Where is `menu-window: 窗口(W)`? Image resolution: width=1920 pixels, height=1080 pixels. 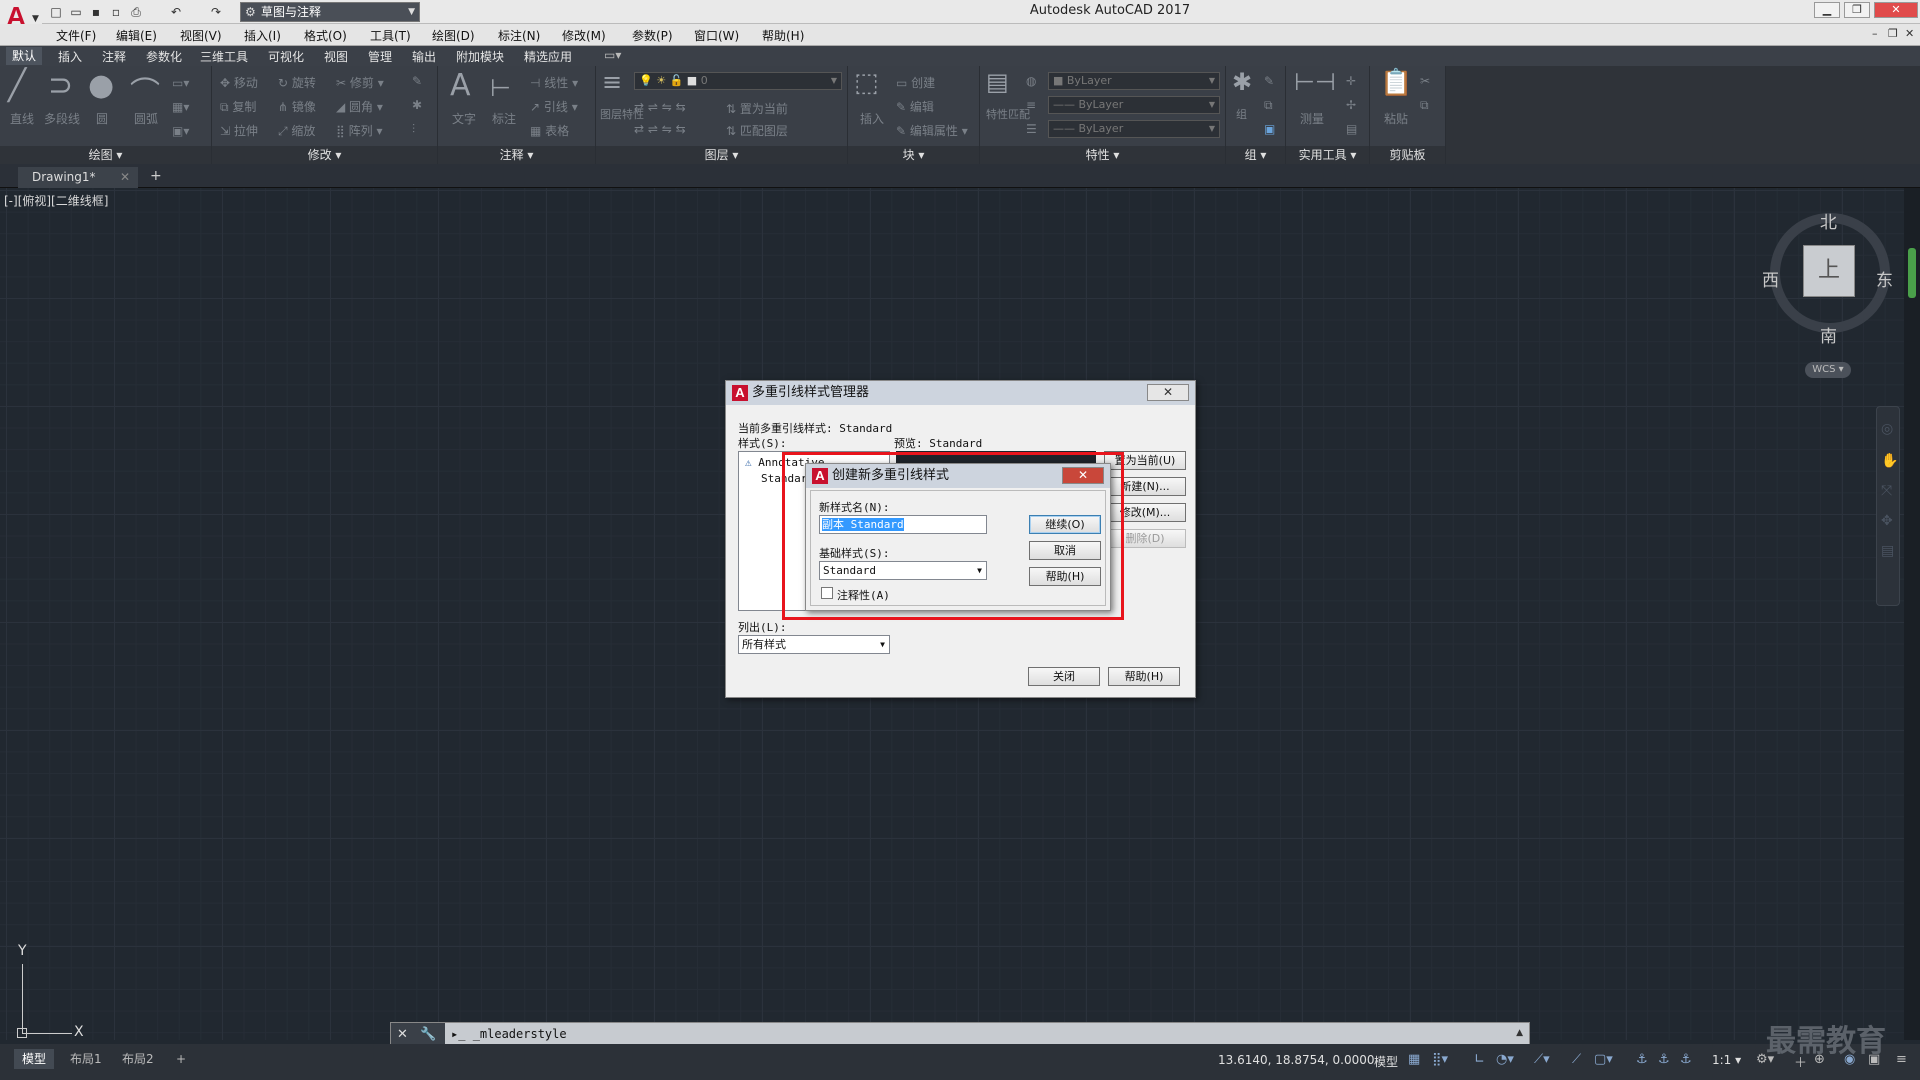 menu-window: 窗口(W) is located at coordinates (716, 35).